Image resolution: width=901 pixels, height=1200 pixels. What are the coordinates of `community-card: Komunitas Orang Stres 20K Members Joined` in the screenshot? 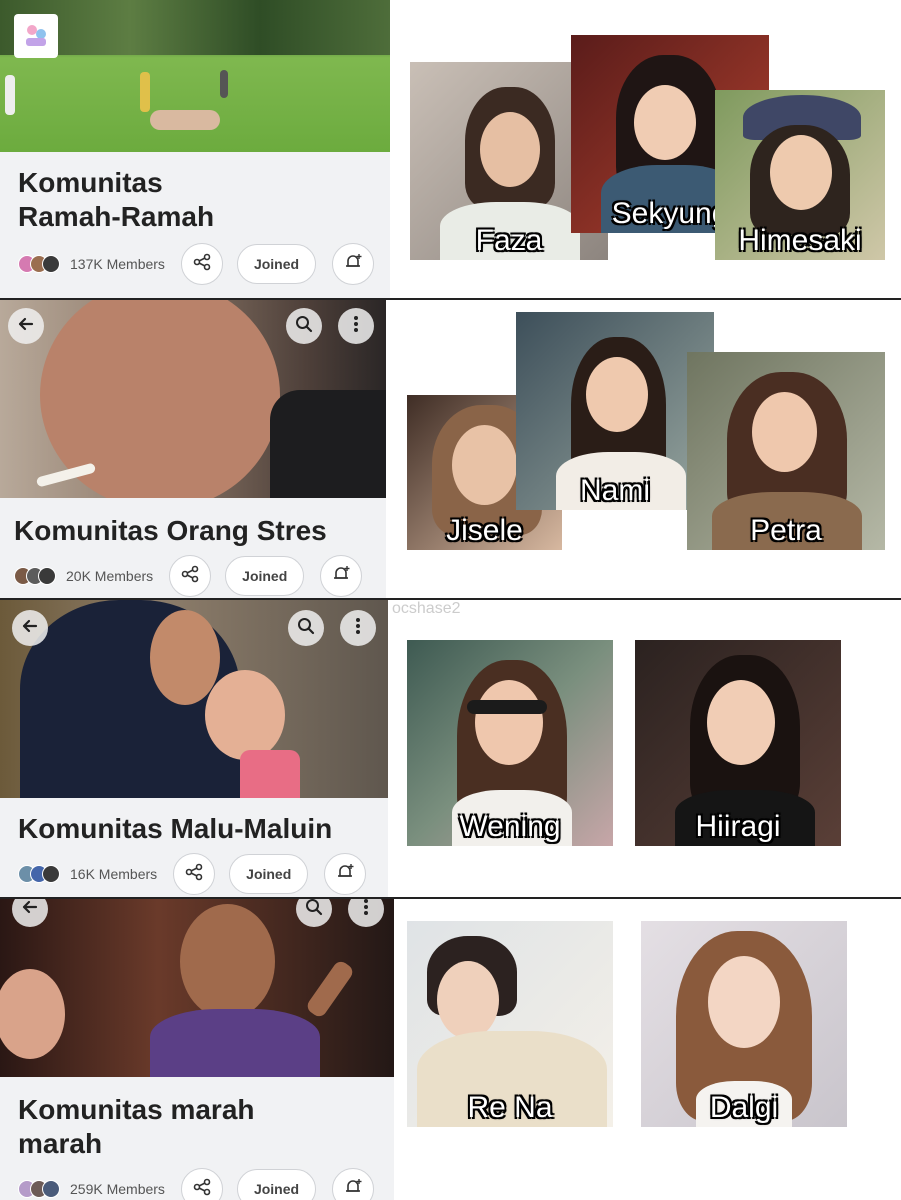 It's located at (193, 449).